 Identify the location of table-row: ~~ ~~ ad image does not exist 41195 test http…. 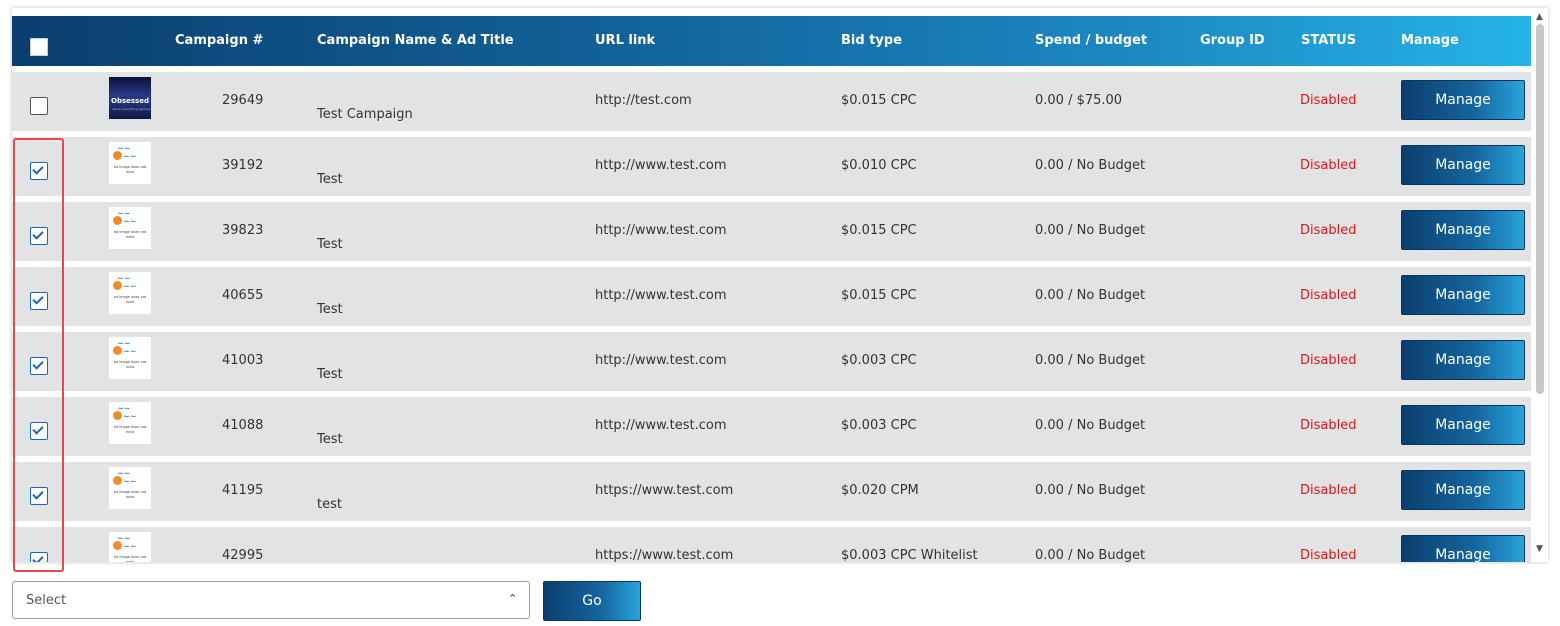
(771, 491).